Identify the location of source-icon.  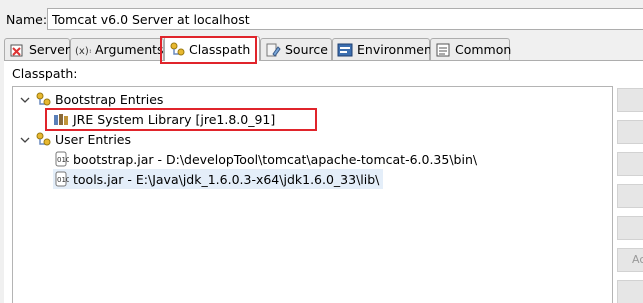
(273, 50).